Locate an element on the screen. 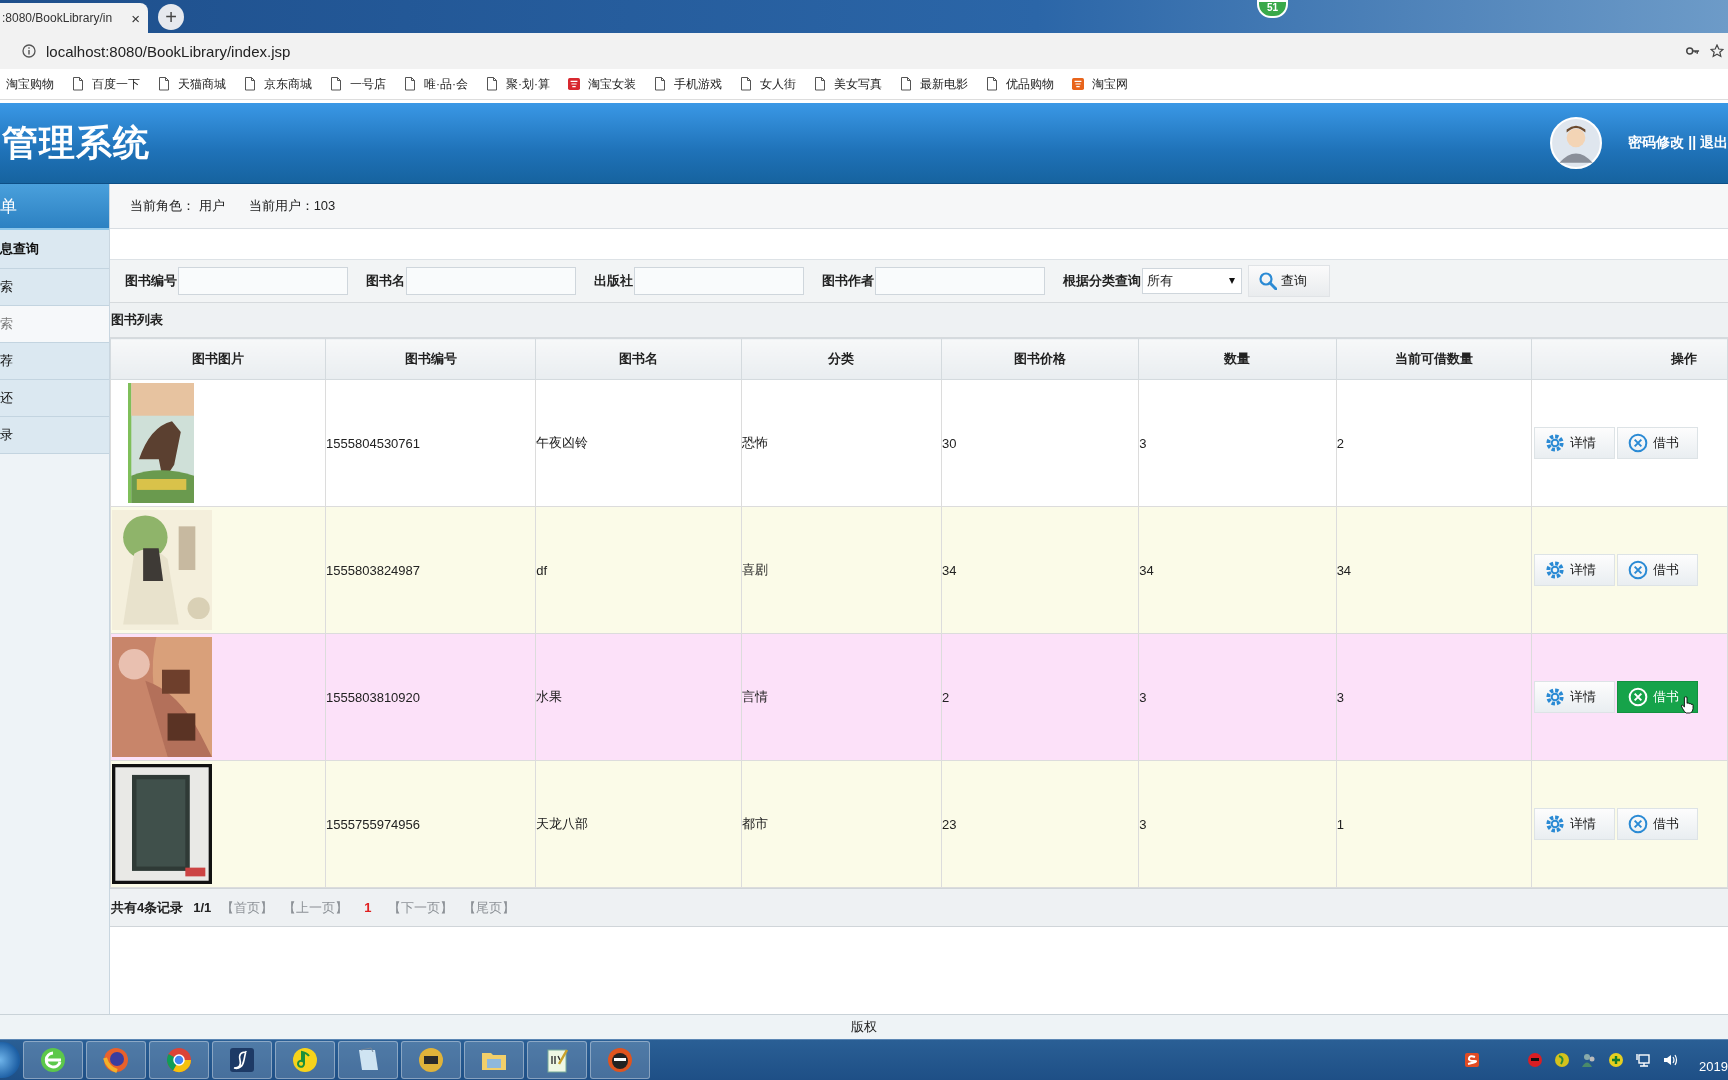 Image resolution: width=1728 pixels, height=1080 pixels. key-icon is located at coordinates (1693, 51).